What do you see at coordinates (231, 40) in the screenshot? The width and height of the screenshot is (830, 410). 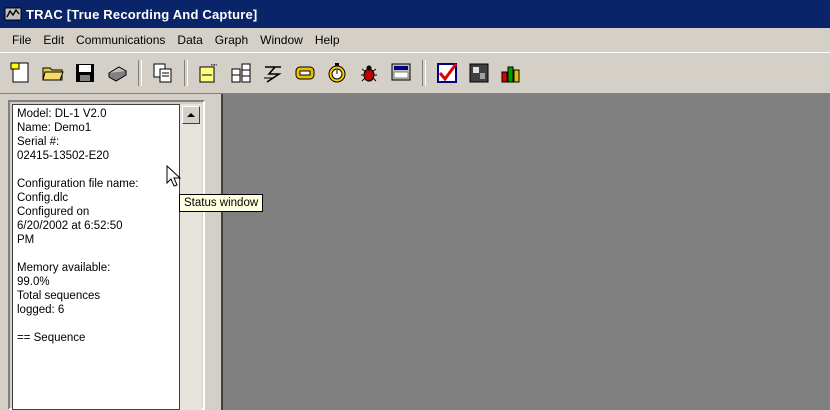 I see `menu-graph: Graph` at bounding box center [231, 40].